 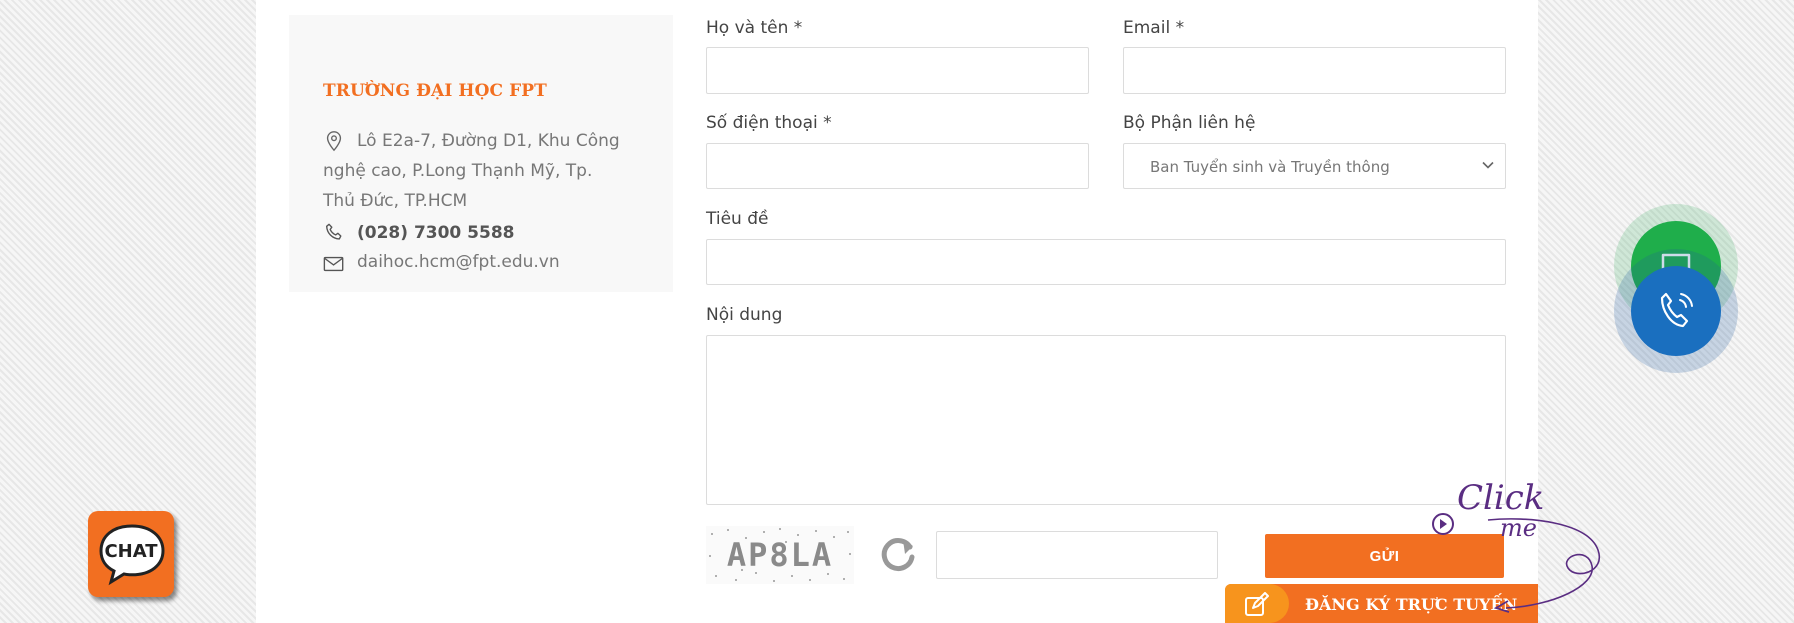 What do you see at coordinates (898, 555) in the screenshot?
I see `refresh-captcha-icon` at bounding box center [898, 555].